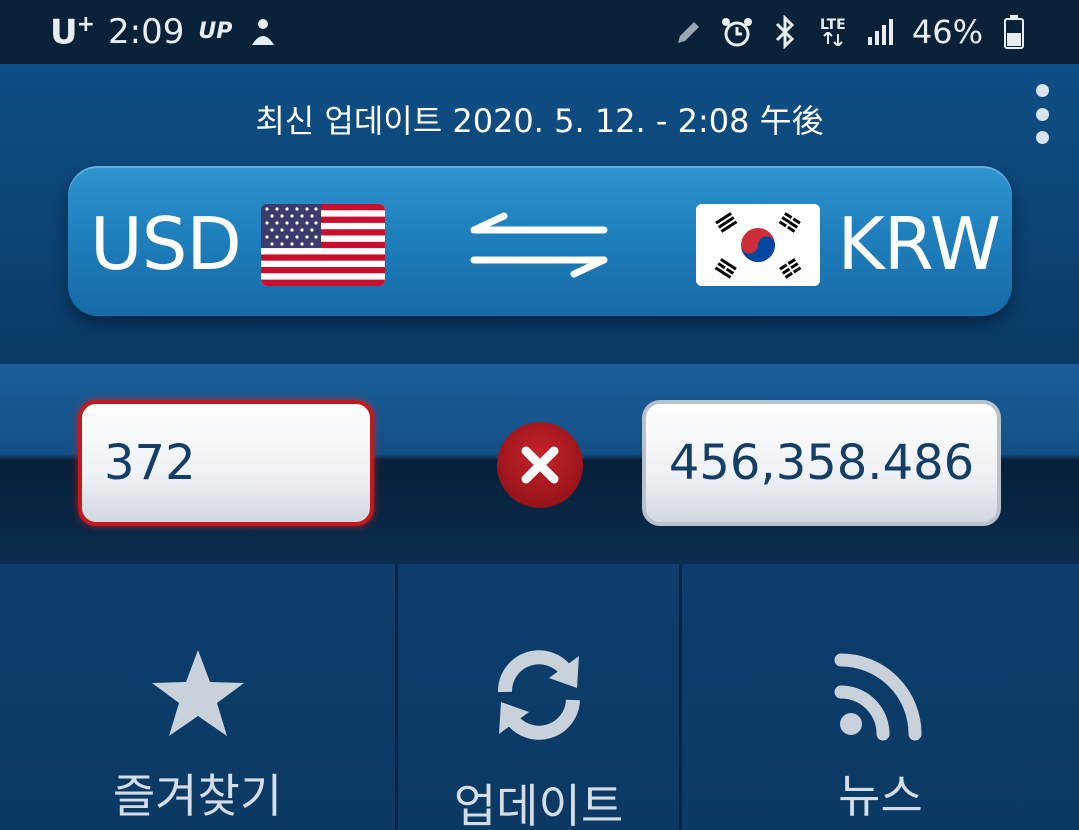 The height and width of the screenshot is (830, 1079). I want to click on star-icon, so click(197, 693).